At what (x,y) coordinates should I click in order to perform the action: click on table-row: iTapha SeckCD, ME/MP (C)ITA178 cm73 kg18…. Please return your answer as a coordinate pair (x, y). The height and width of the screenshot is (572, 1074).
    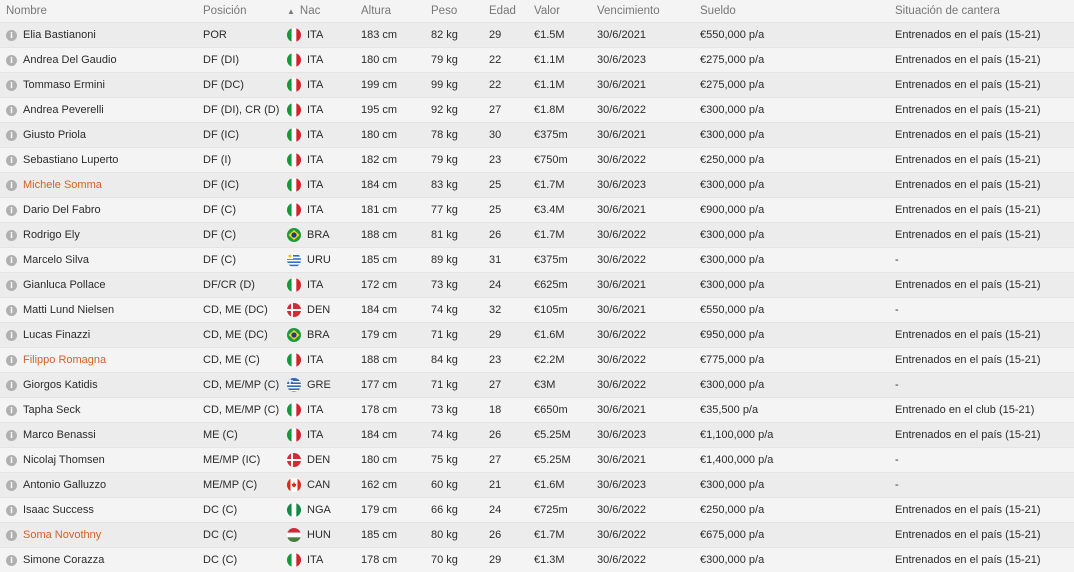
    Looking at the image, I should click on (537, 410).